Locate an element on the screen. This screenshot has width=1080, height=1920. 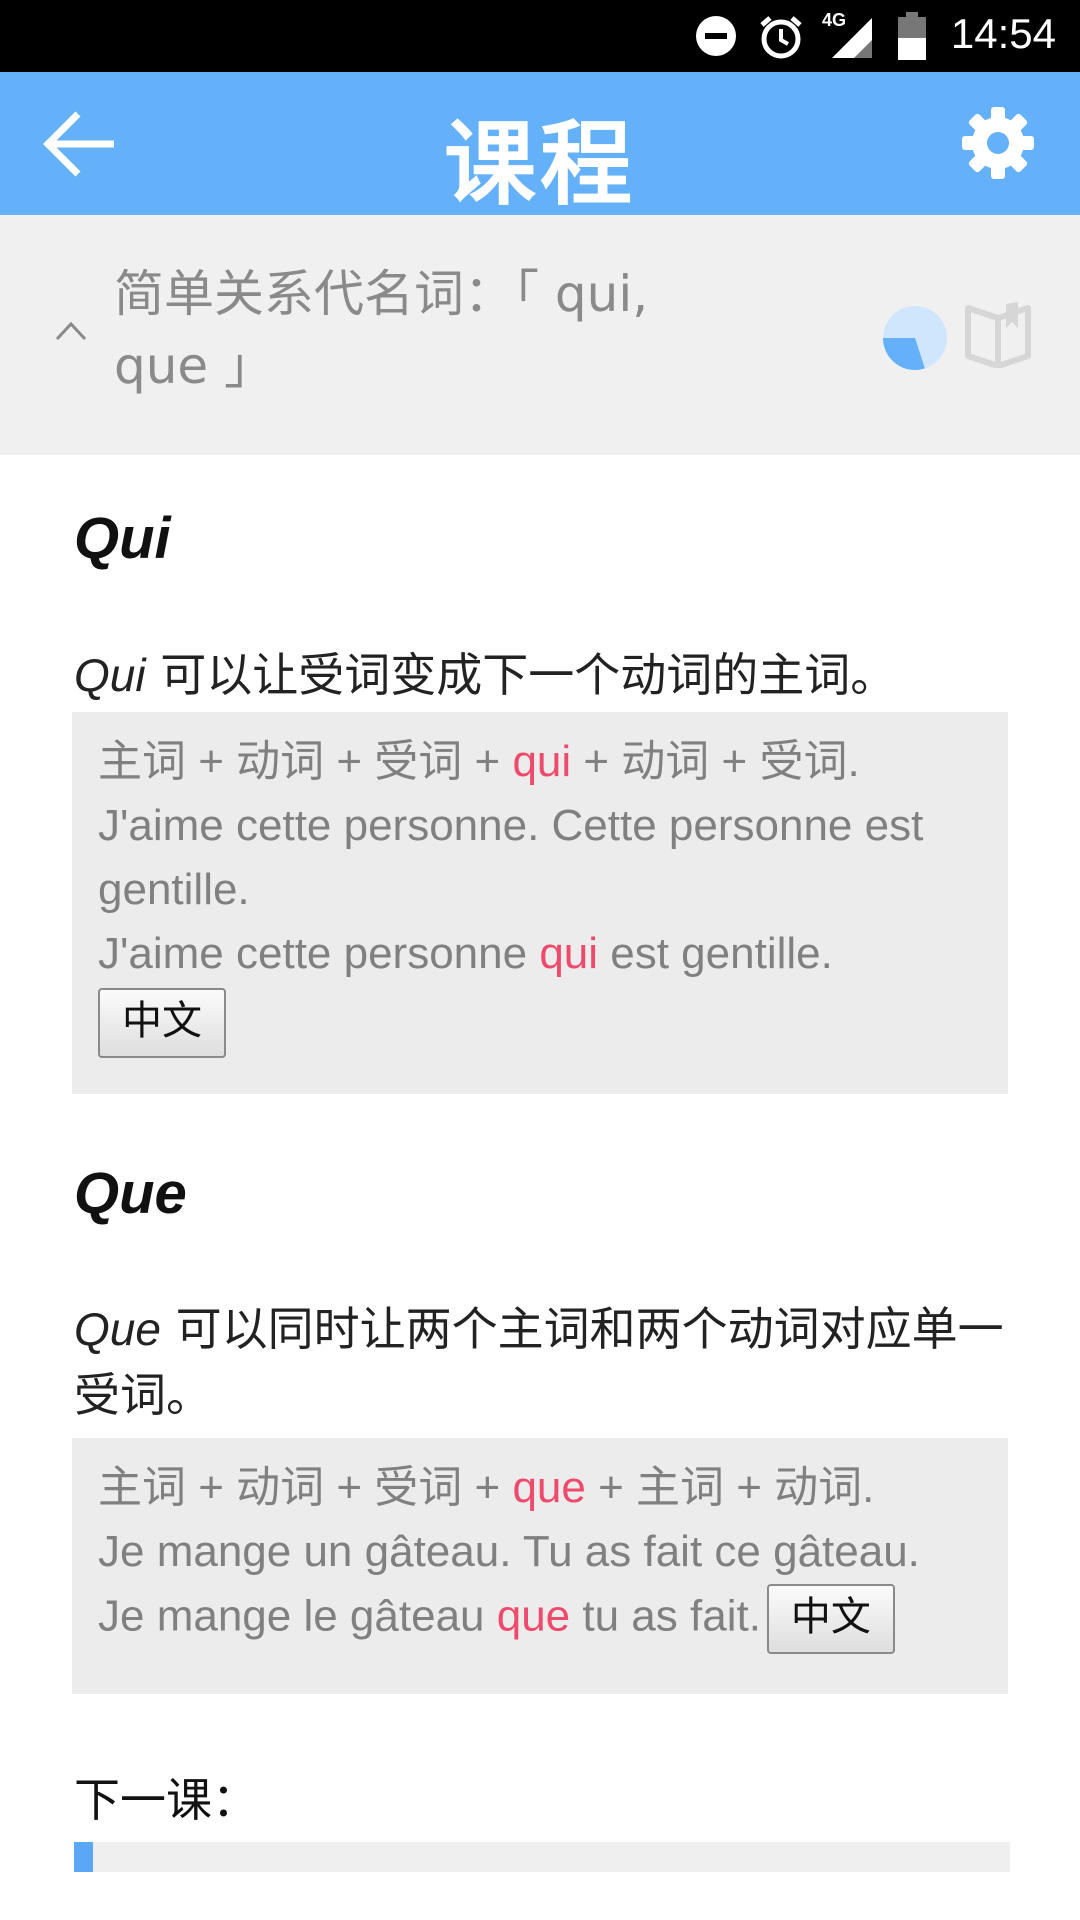
section-intro-qui: Qui 可以让受词变成下一个动词的主词。 is located at coordinates (544, 675).